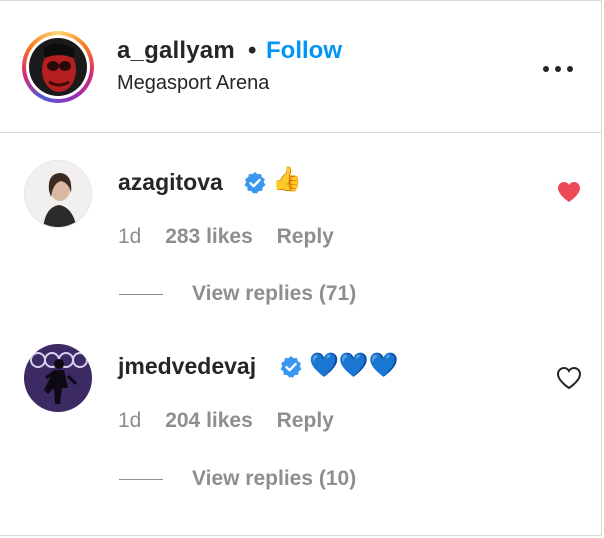 Image resolution: width=604 pixels, height=538 pixels. Describe the element at coordinates (274, 479) in the screenshot. I see `view-replies-button: View replies (10)` at that location.